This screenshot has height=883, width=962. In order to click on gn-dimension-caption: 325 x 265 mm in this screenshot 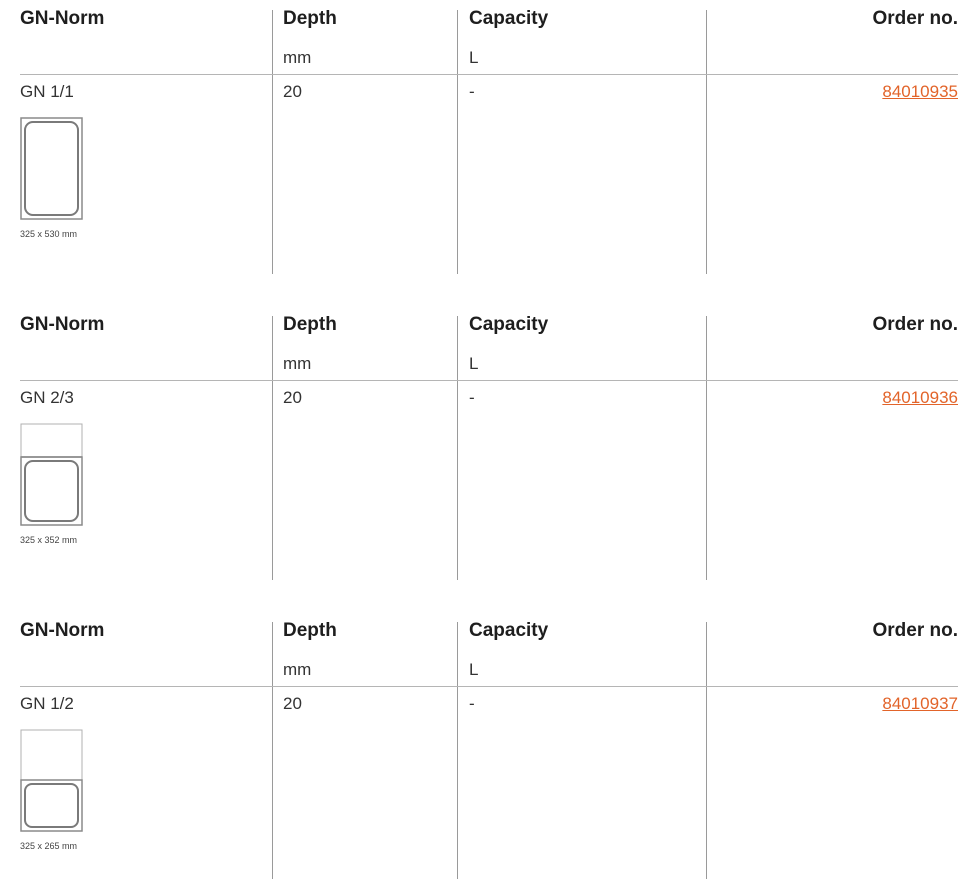, I will do `click(49, 846)`.